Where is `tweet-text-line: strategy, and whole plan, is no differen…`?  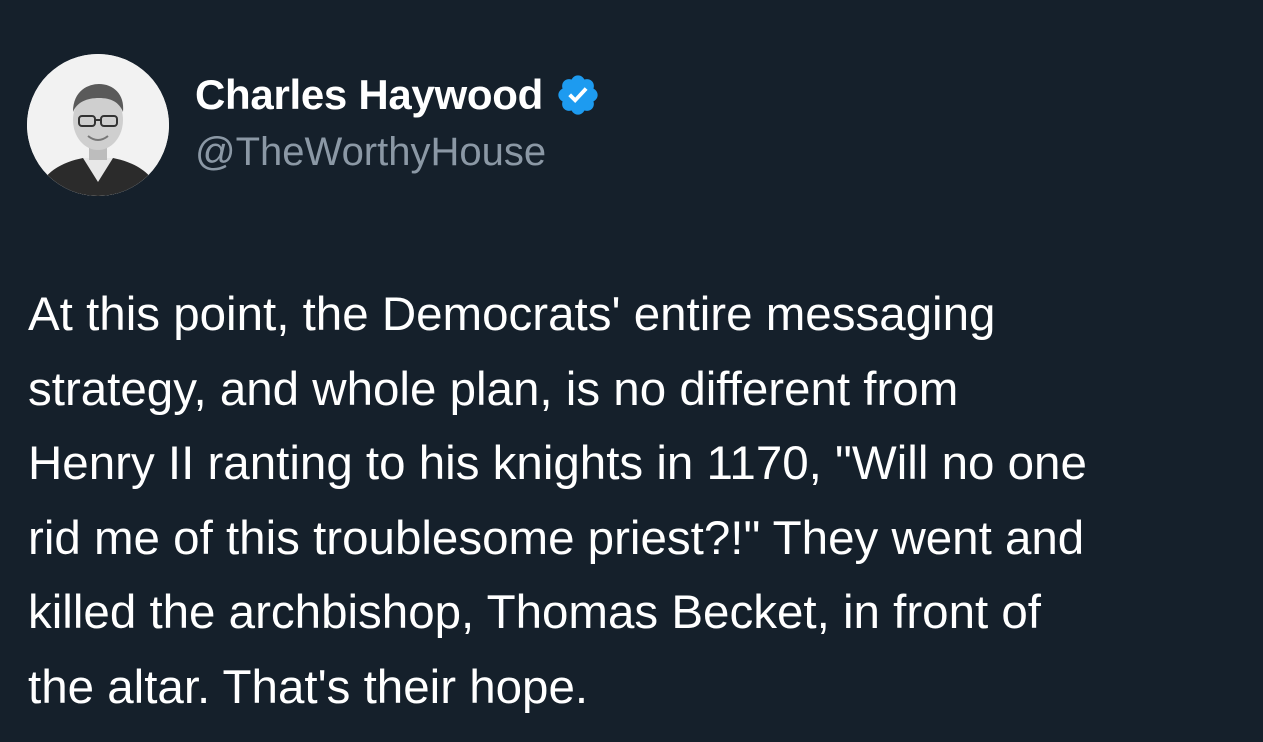
tweet-text-line: strategy, and whole plan, is no differen… is located at coordinates (493, 389).